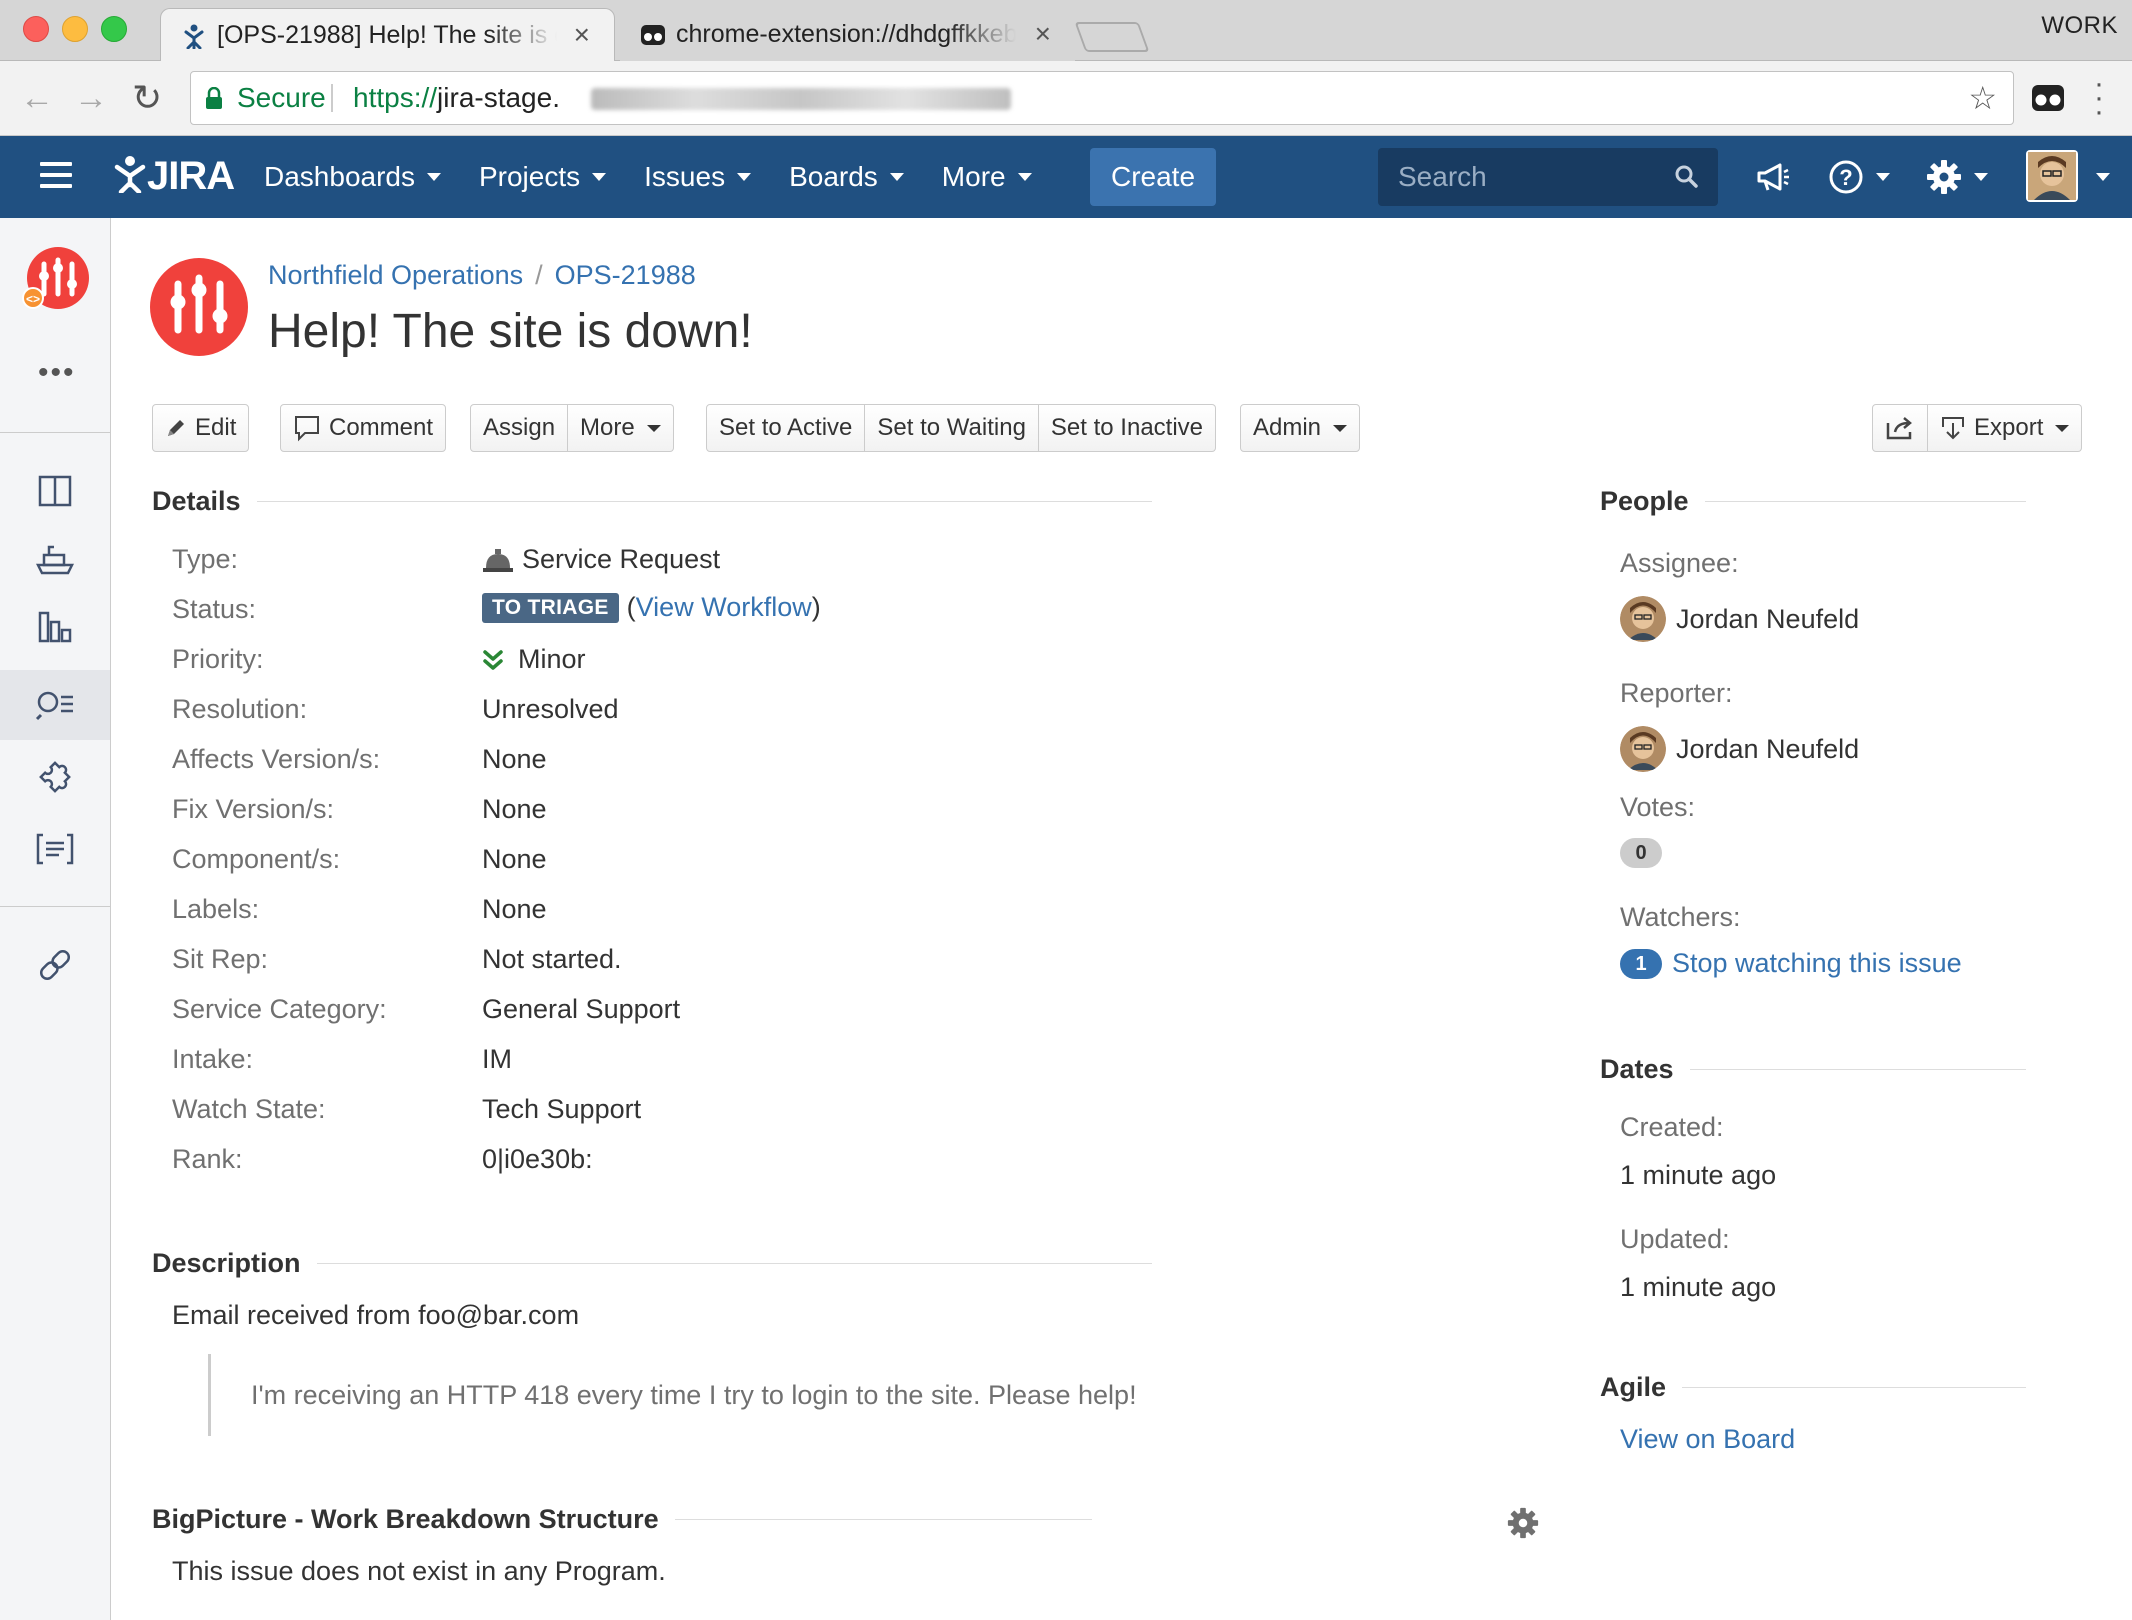  I want to click on nav-label: More, so click(973, 176).